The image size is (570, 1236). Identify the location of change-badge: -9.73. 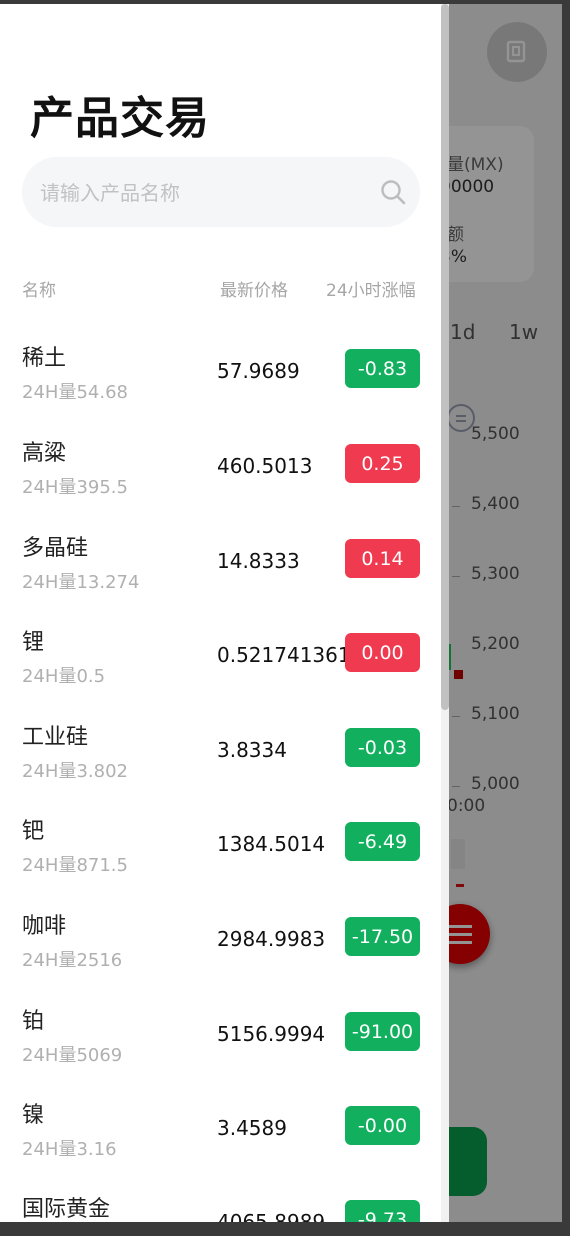
(382, 1211).